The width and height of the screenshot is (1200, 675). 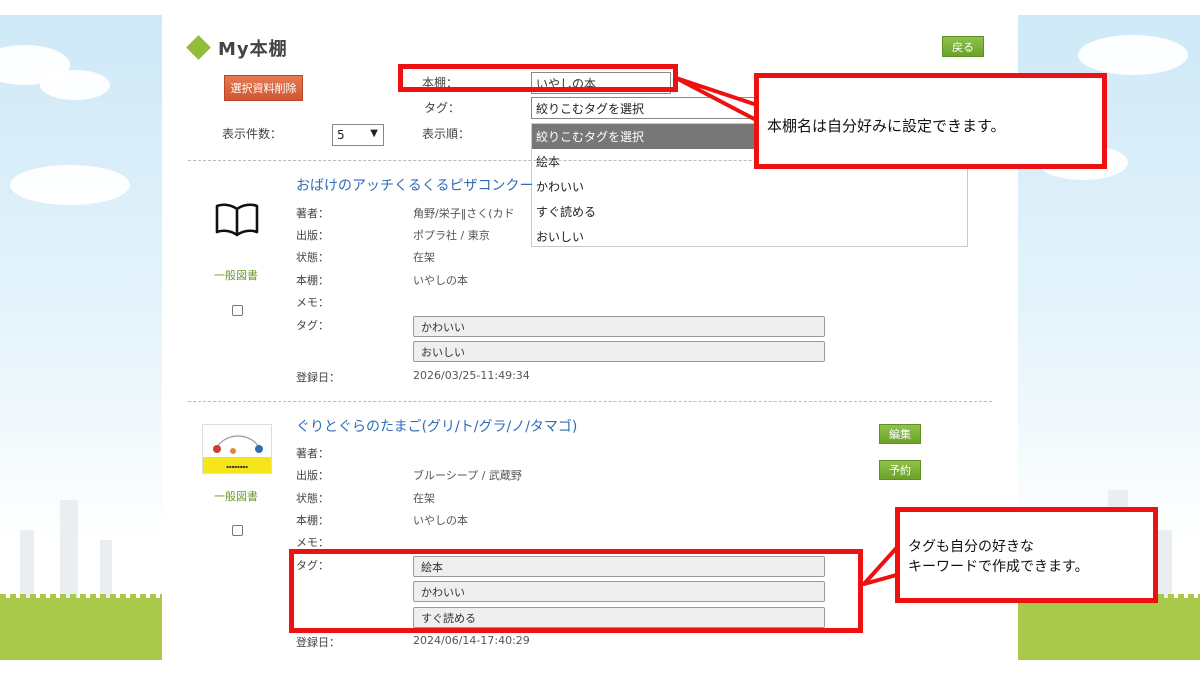 I want to click on display-count-label: 表示件数：, so click(x=252, y=134).